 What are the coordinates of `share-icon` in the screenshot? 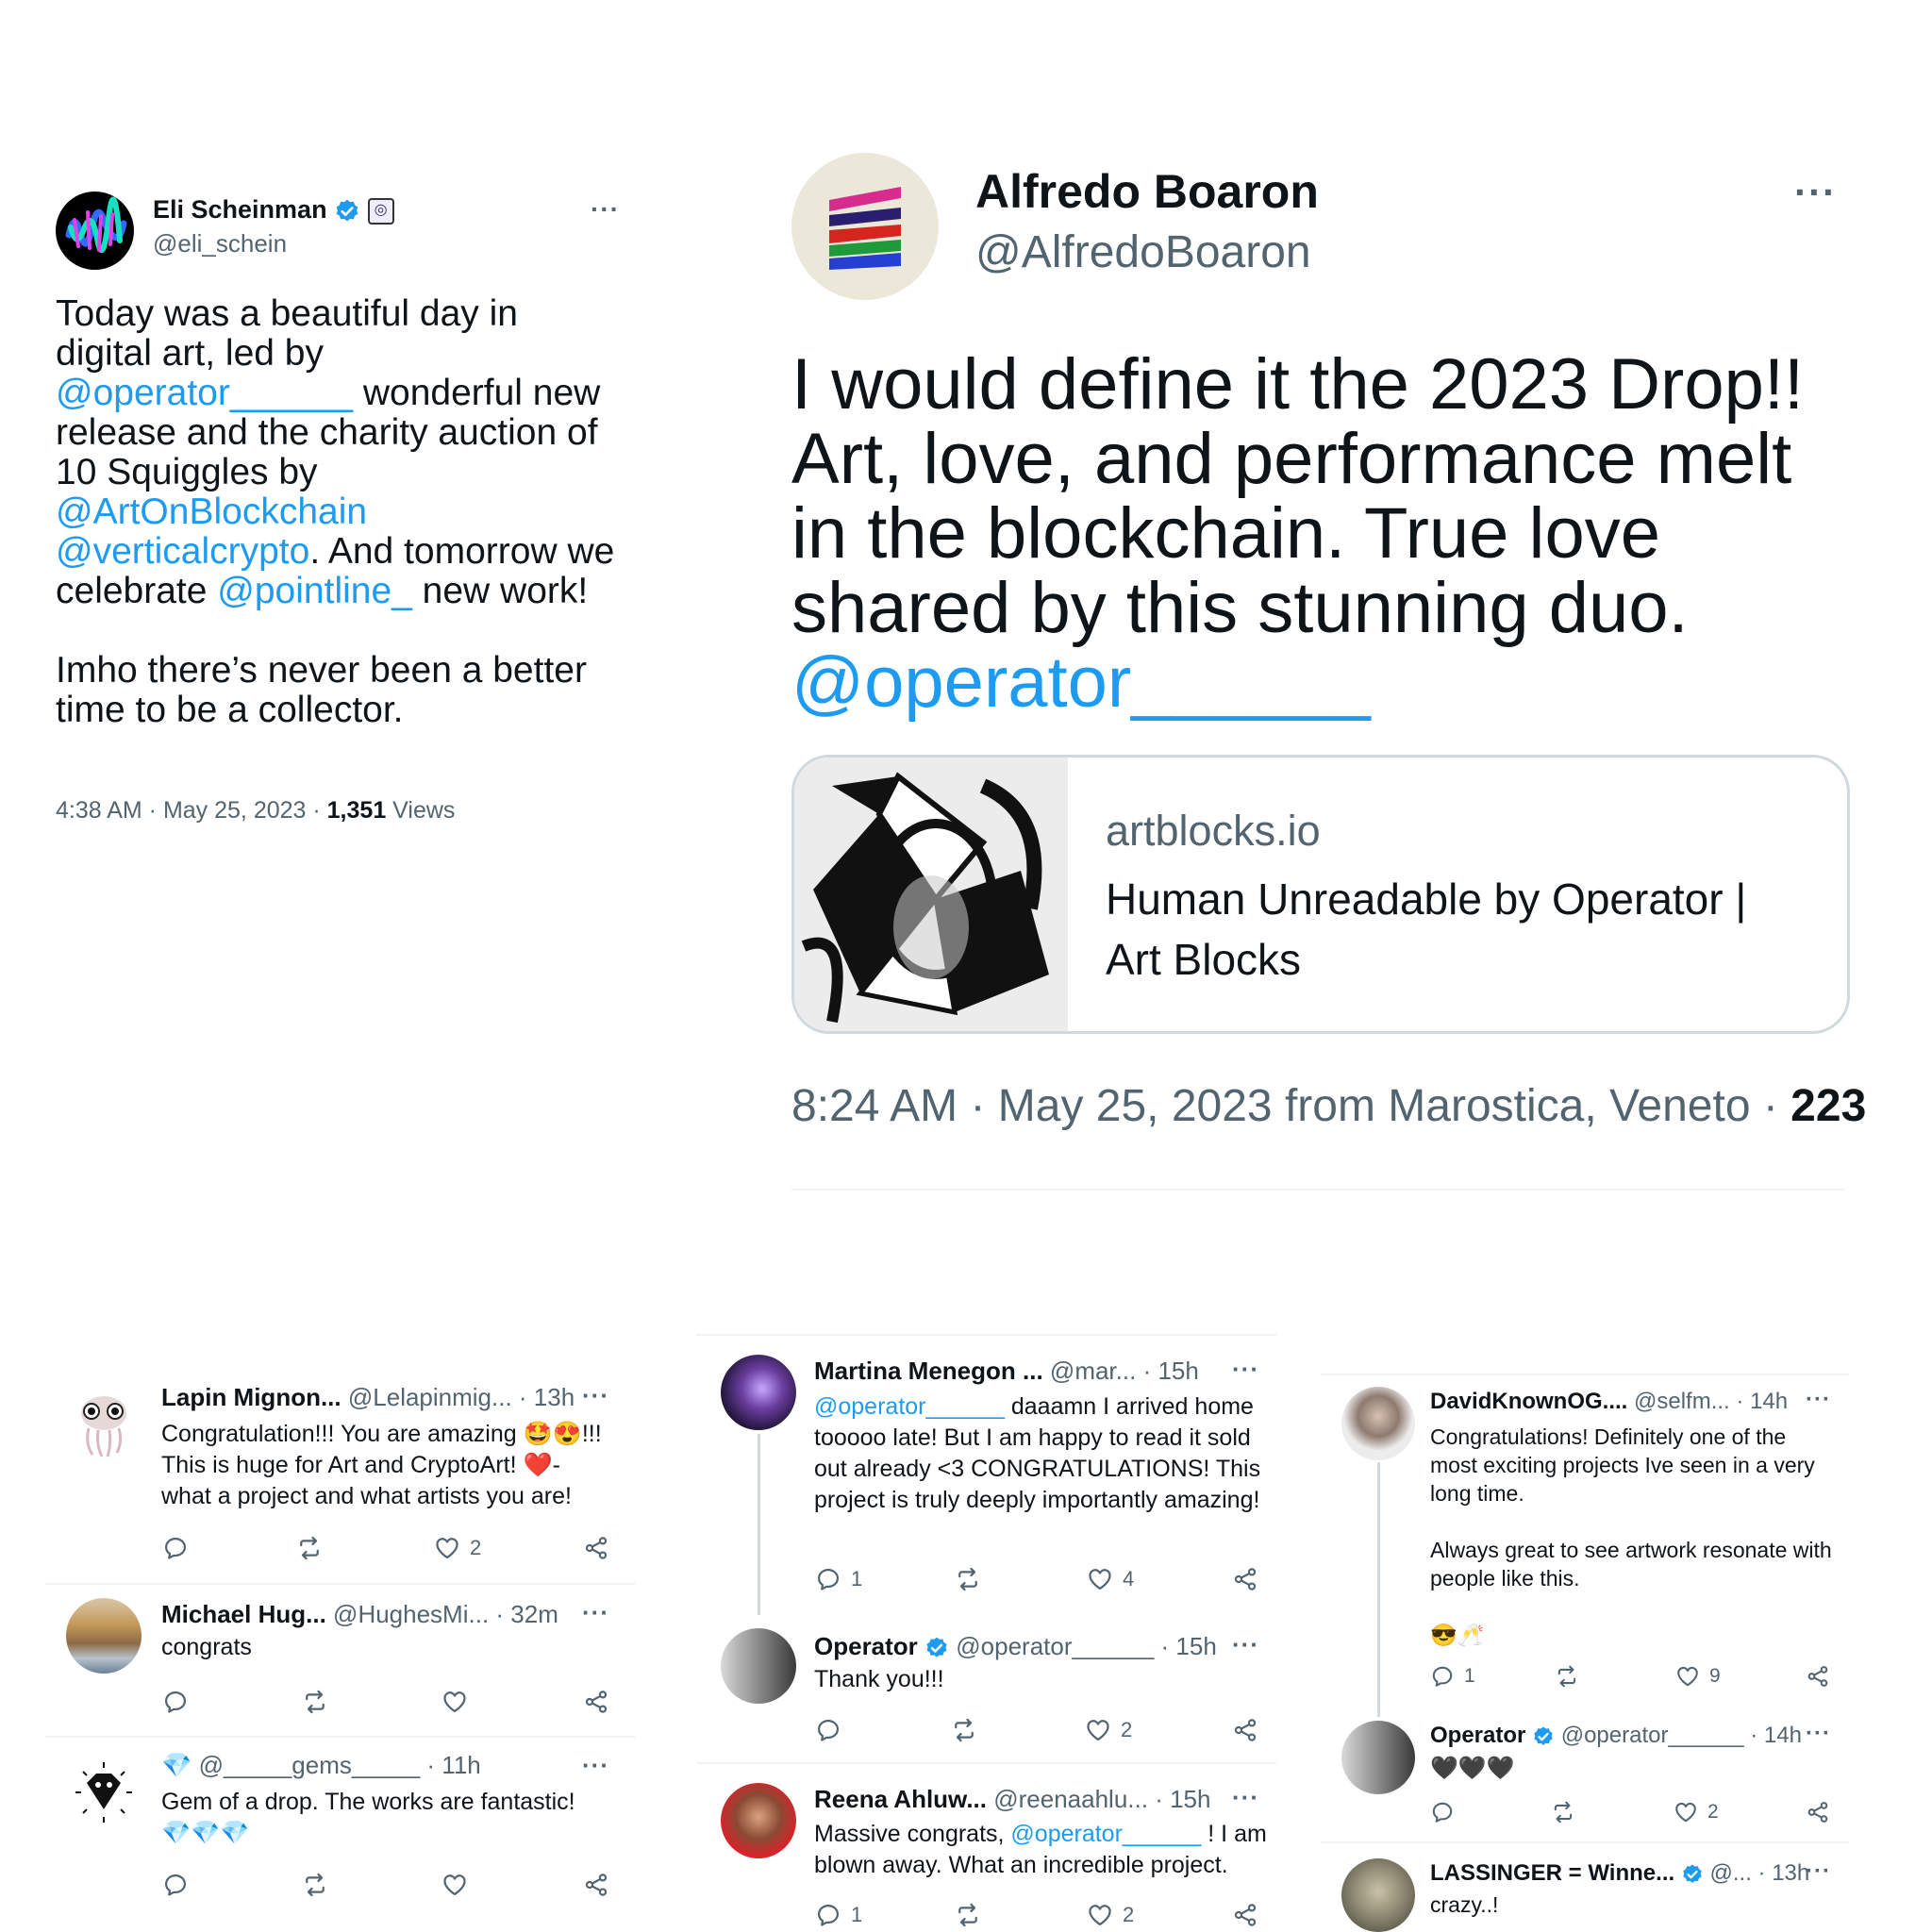 It's located at (1245, 1915).